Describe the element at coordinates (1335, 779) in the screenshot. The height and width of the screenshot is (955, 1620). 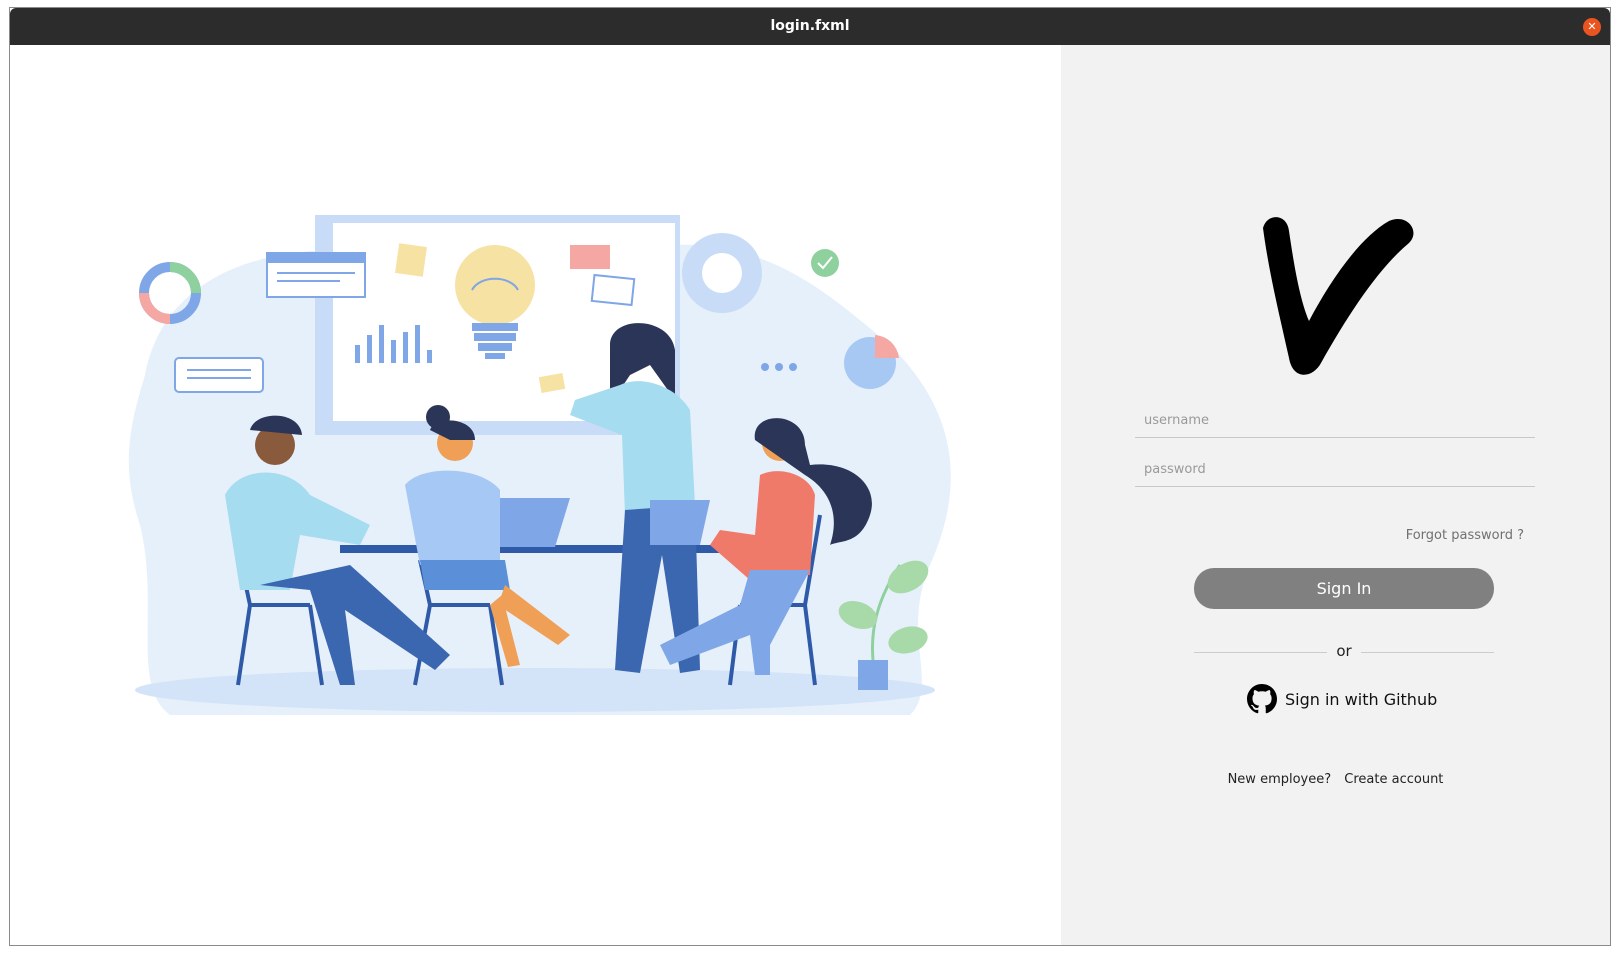
I see `signup-row: New employee? Create account` at that location.